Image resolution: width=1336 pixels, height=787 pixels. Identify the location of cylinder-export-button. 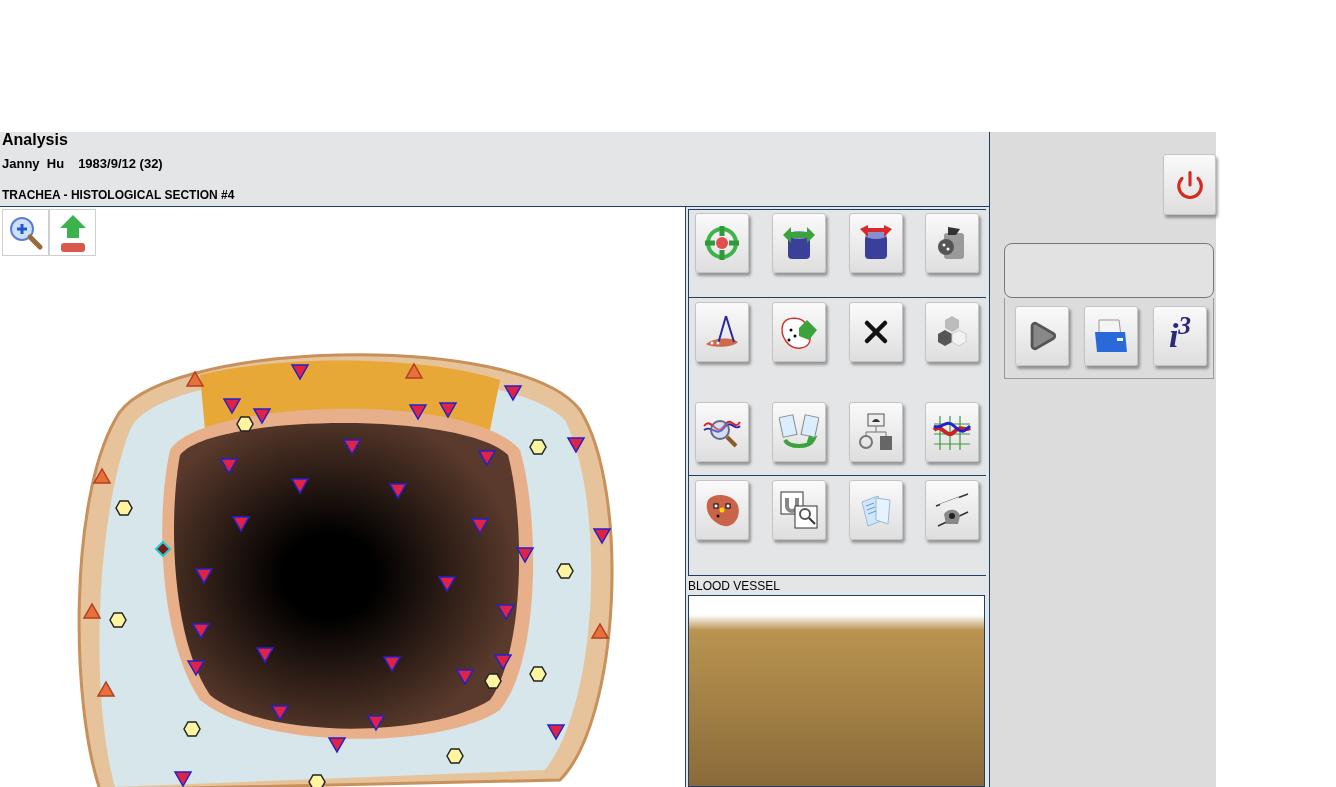
(798, 243).